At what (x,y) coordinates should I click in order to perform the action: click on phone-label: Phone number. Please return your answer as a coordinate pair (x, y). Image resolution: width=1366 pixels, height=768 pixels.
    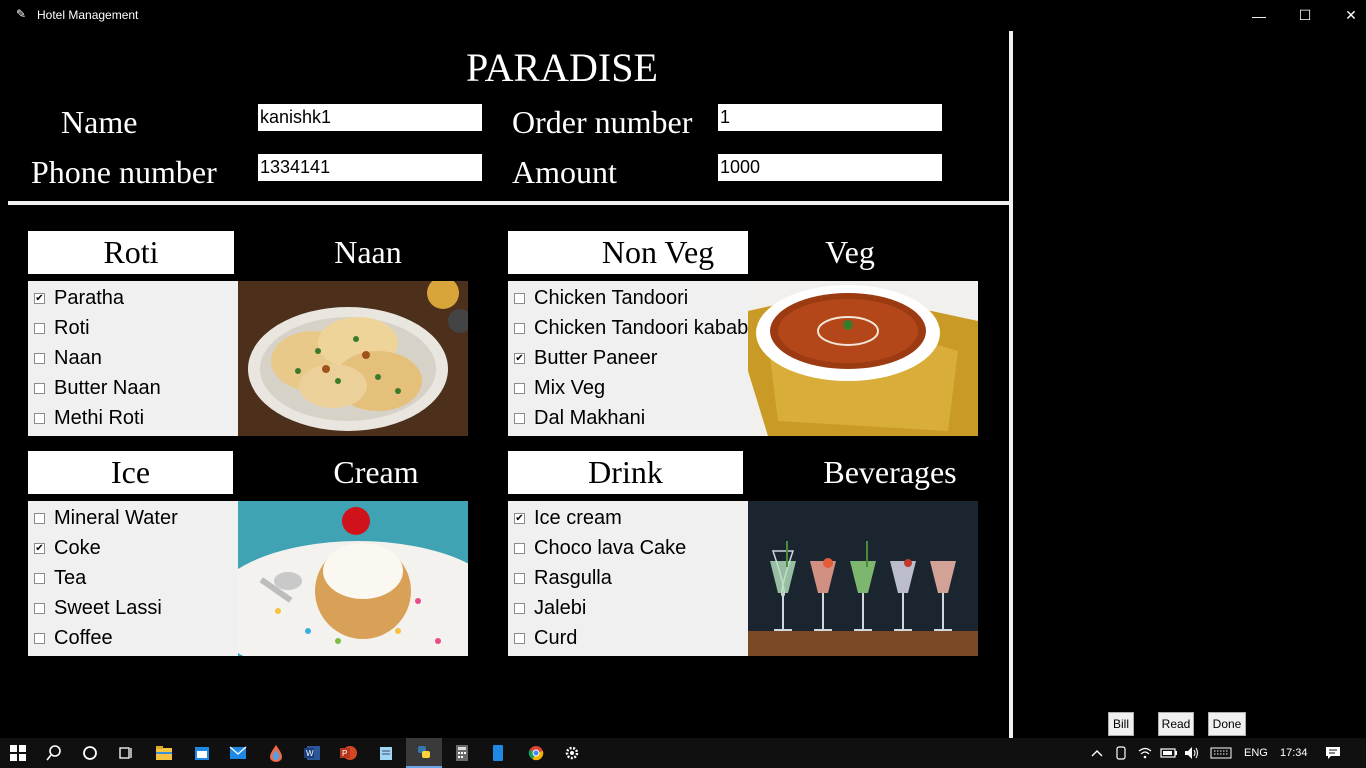
    Looking at the image, I should click on (124, 172).